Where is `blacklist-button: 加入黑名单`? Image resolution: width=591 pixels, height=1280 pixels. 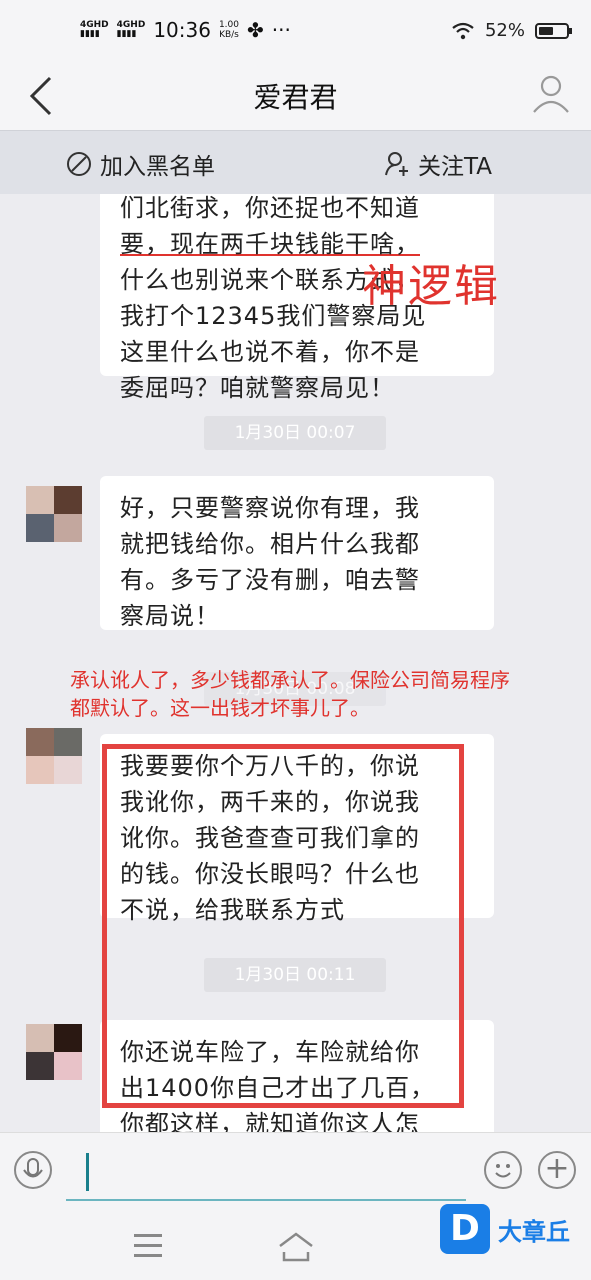
blacklist-button: 加入黑名单 is located at coordinates (140, 164).